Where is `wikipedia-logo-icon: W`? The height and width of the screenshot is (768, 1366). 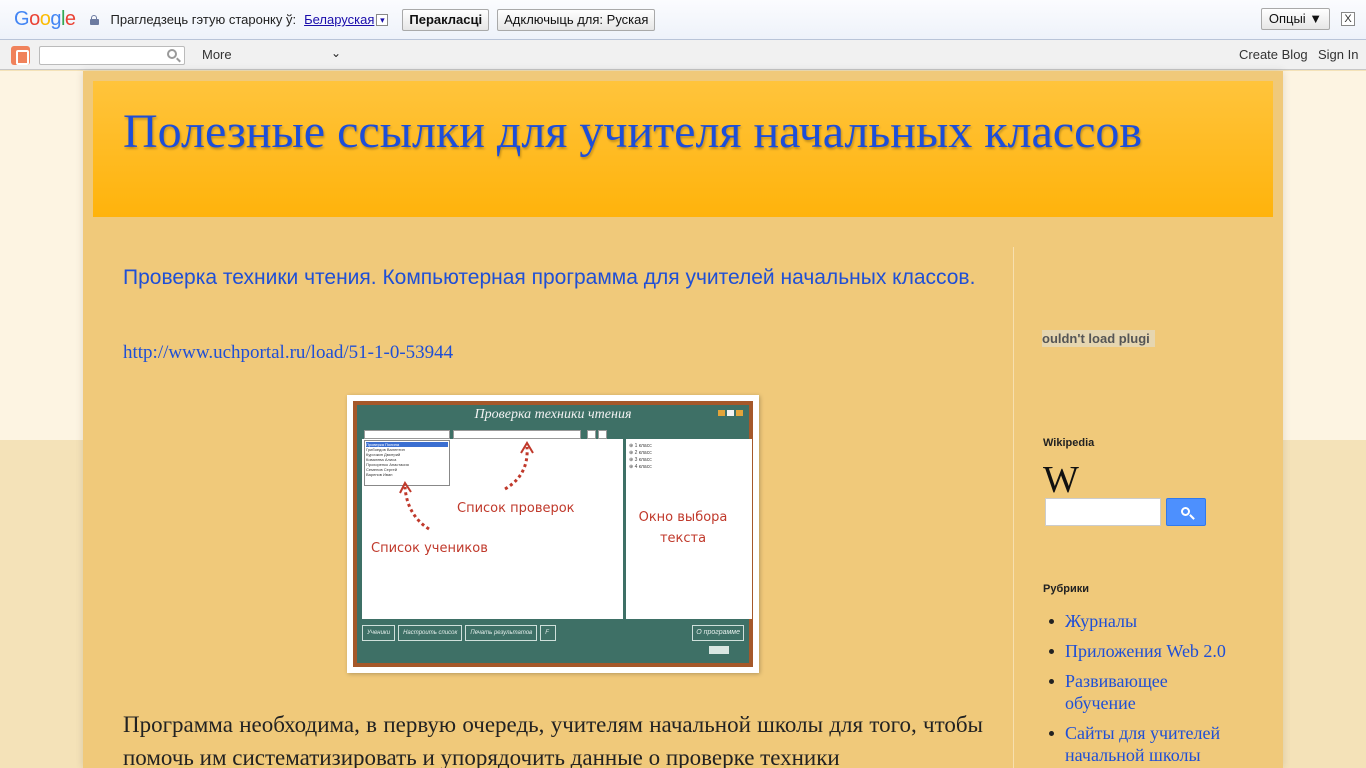 wikipedia-logo-icon: W is located at coordinates (1061, 480).